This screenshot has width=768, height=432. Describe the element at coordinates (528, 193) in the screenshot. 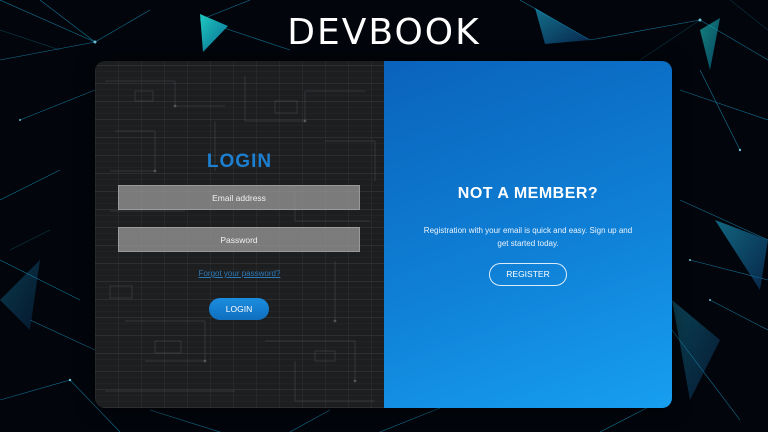

I see `register-title: NOT A MEMBER?` at that location.